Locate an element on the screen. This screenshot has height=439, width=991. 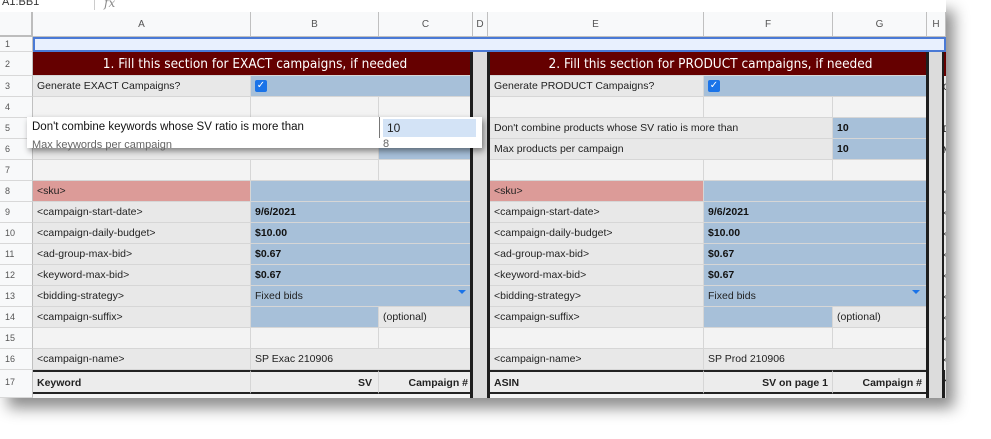
max-products-input: 10 is located at coordinates (880, 149).